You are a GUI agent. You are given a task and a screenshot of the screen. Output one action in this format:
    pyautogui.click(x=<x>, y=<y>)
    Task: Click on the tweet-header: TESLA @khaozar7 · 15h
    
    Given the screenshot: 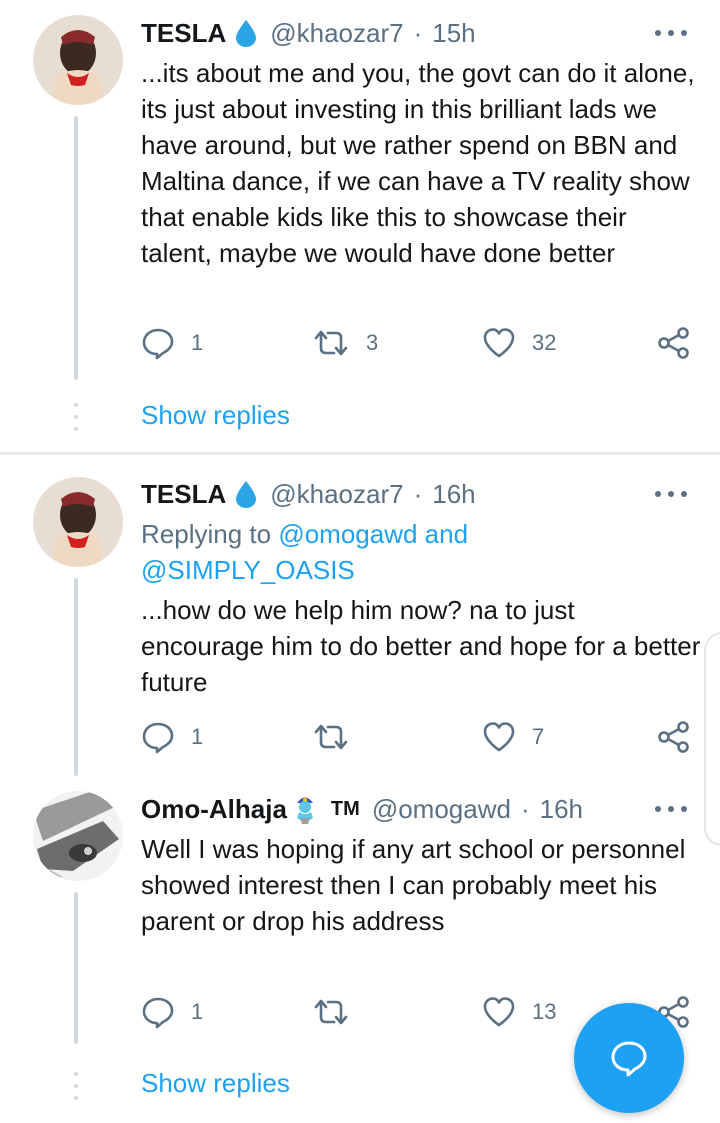 What is the action you would take?
    pyautogui.click(x=308, y=33)
    